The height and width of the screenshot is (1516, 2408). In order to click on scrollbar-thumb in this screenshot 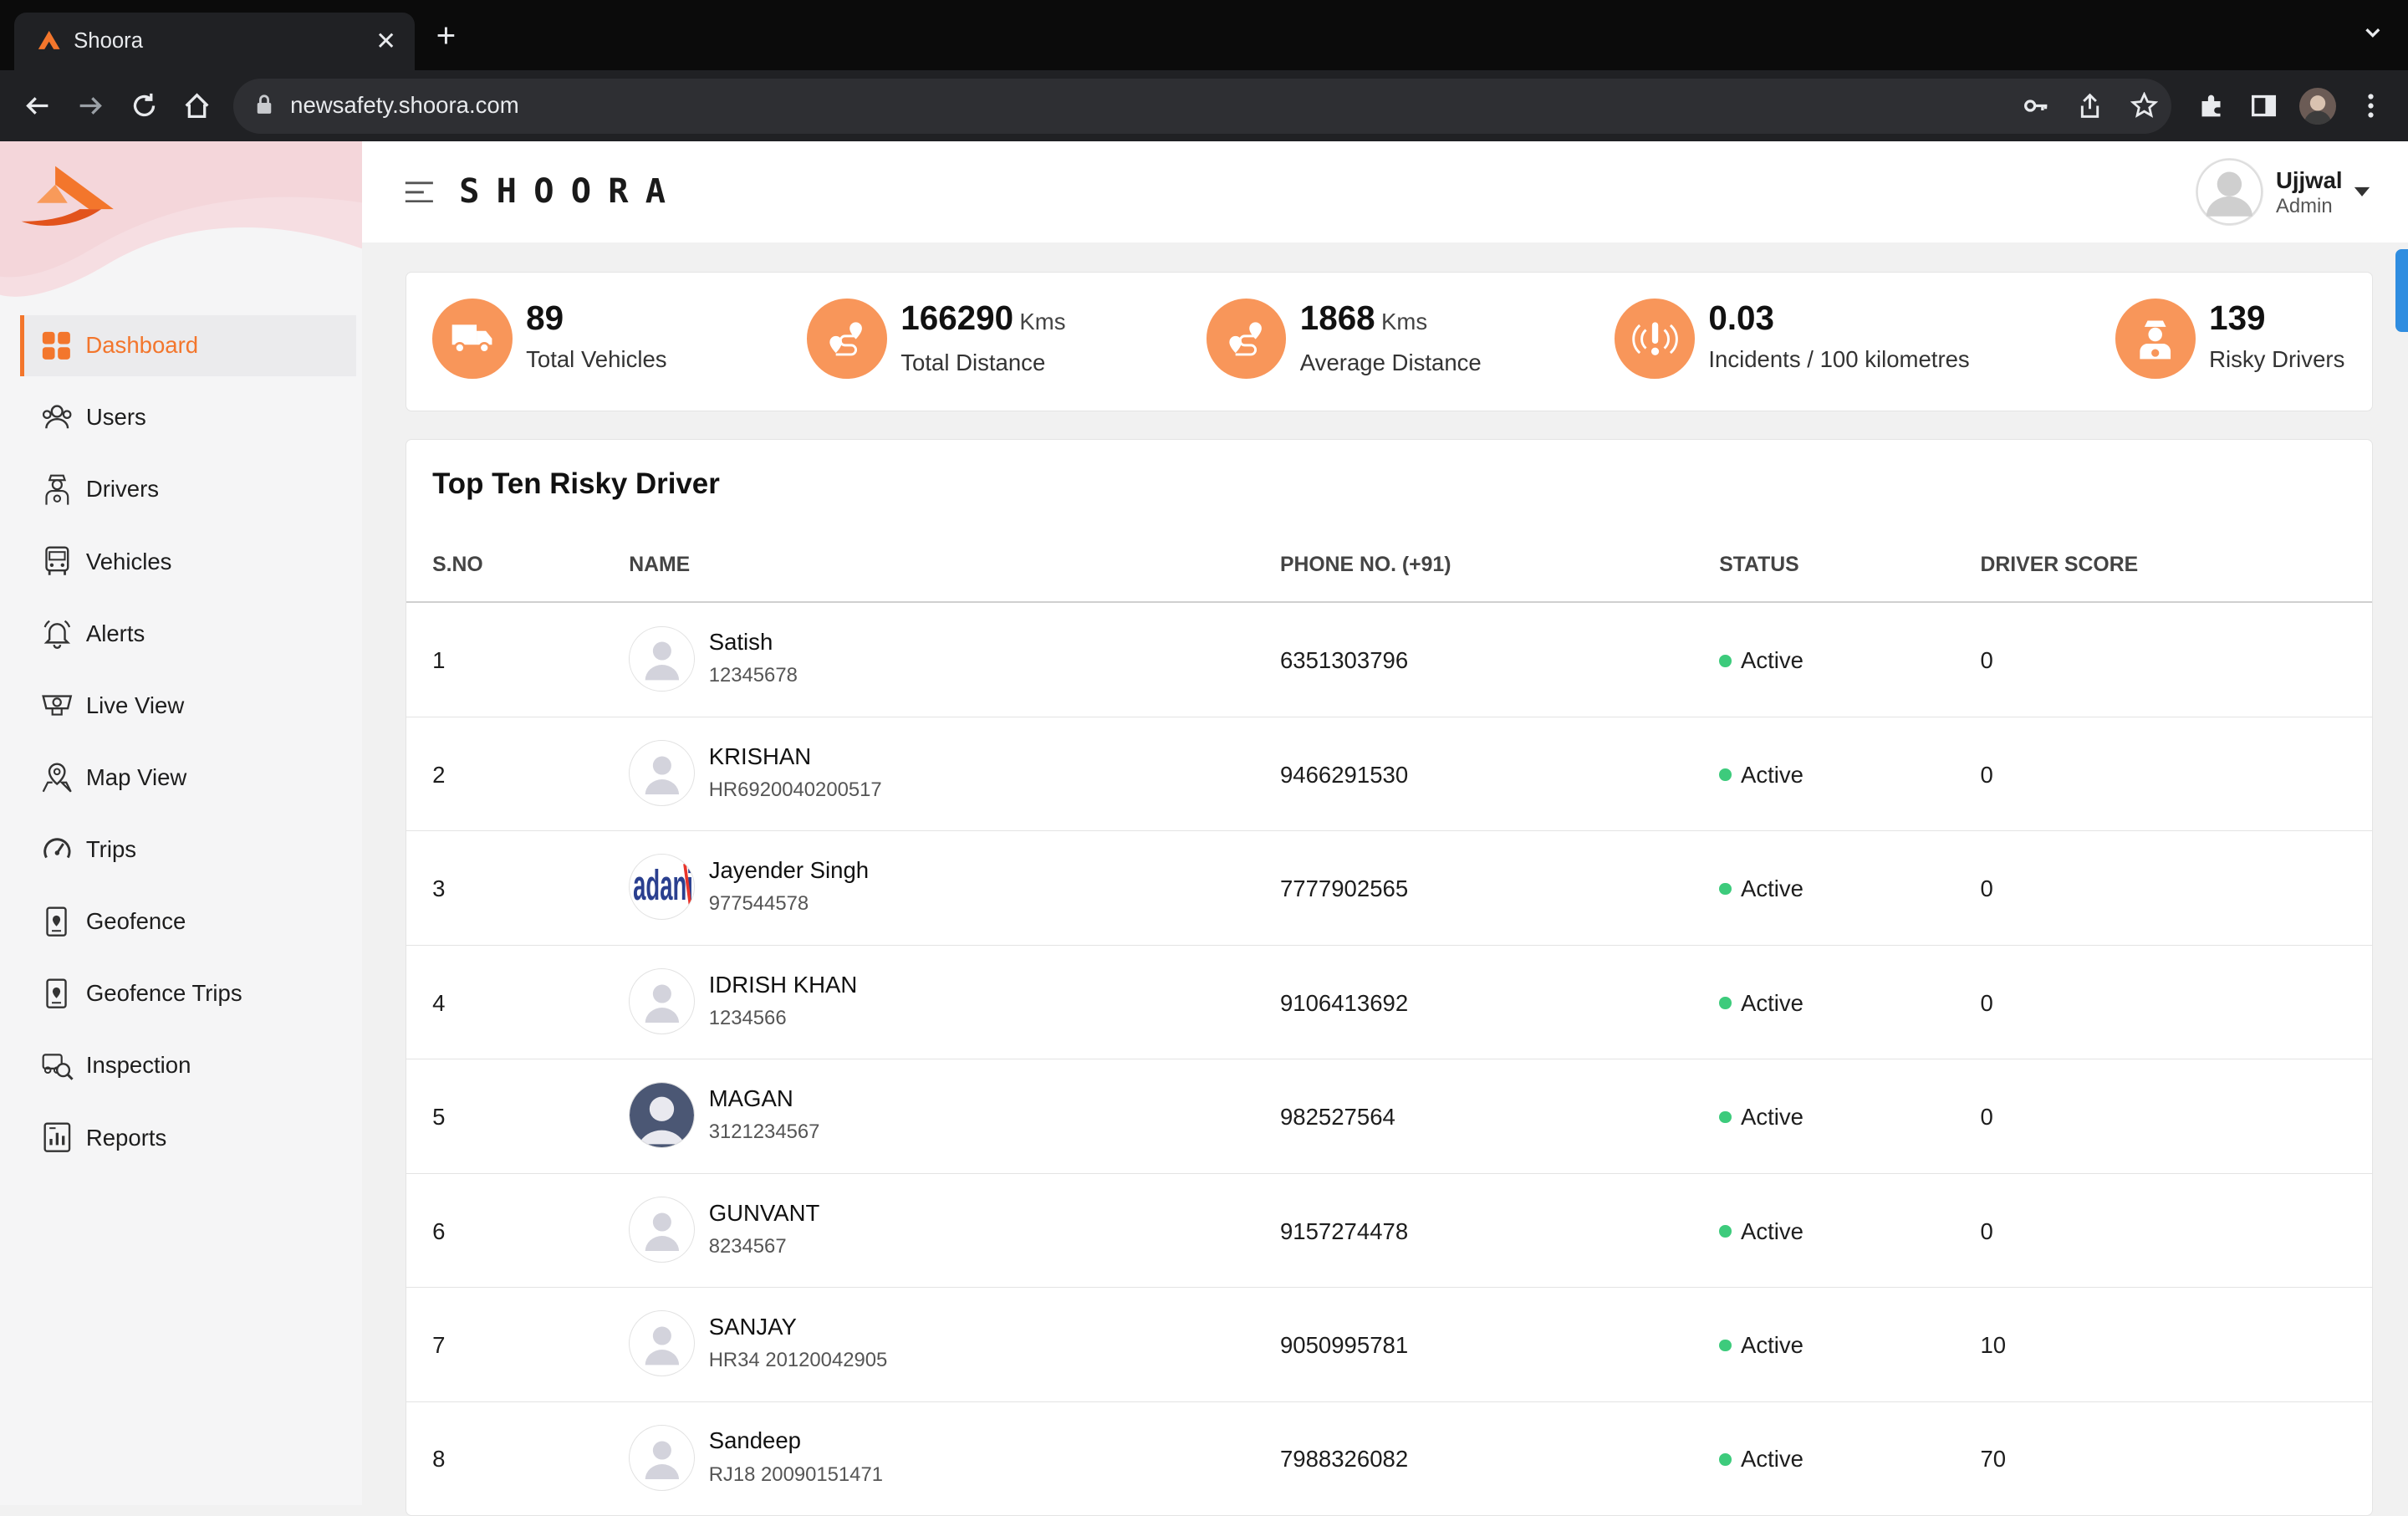, I will do `click(2401, 290)`.